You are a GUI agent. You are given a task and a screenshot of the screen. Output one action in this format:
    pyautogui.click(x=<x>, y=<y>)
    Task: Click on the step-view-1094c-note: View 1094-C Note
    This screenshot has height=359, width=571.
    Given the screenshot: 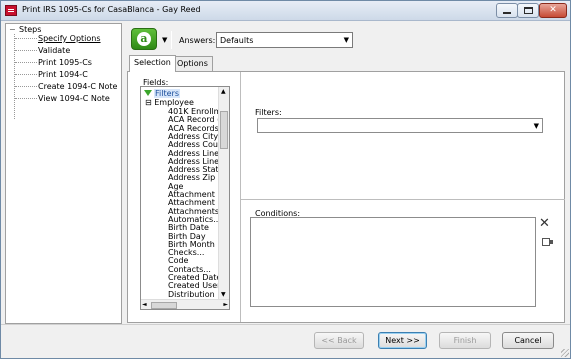 What is the action you would take?
    pyautogui.click(x=74, y=98)
    